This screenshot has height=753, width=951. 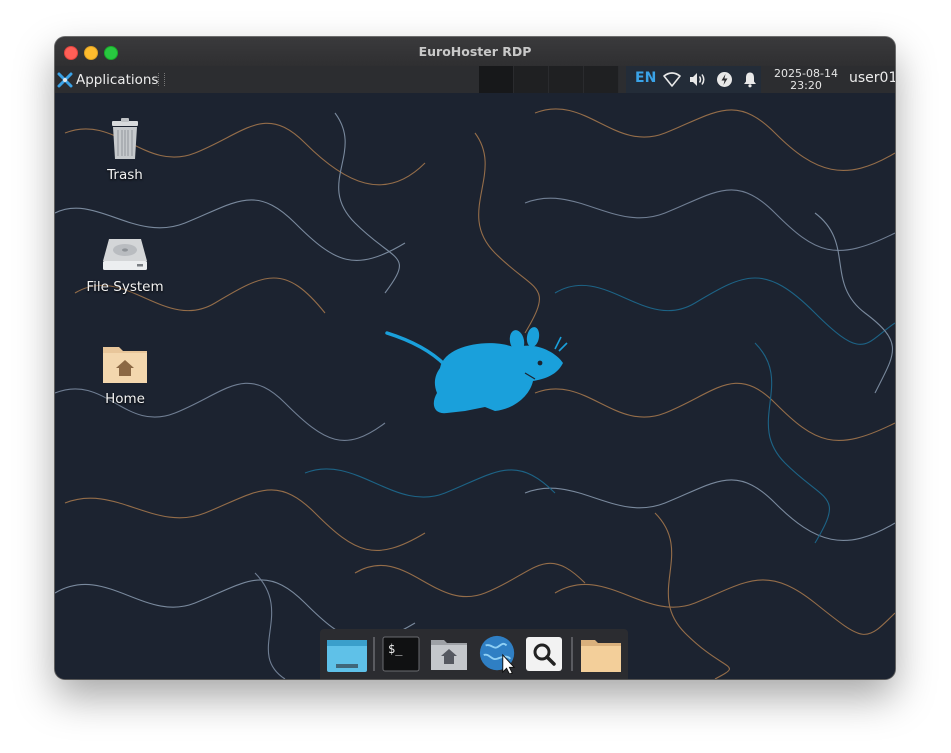 I want to click on window-title: EuroHoster RDP, so click(x=475, y=51).